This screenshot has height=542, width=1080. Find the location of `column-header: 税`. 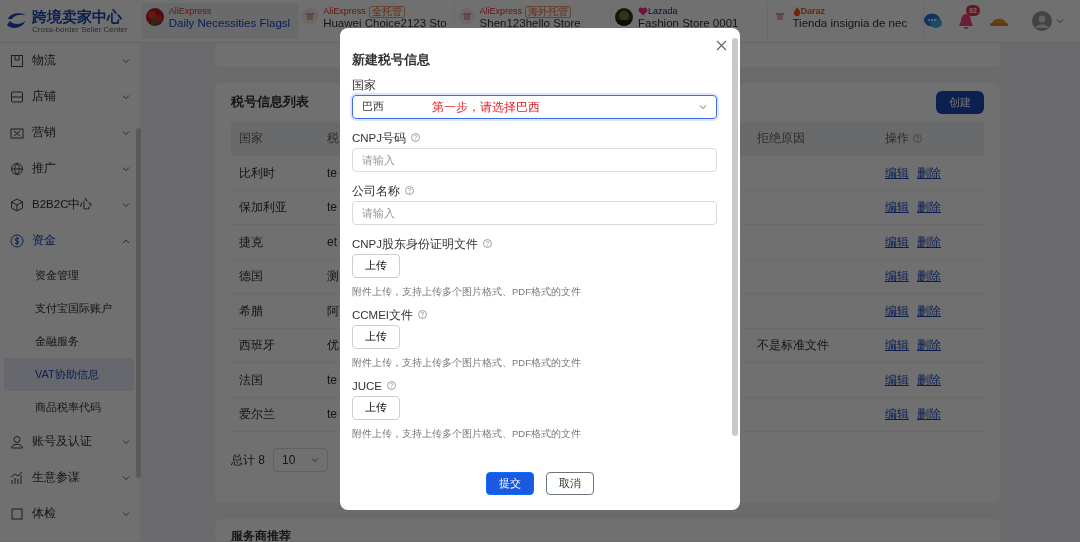

column-header: 税 is located at coordinates (333, 139).